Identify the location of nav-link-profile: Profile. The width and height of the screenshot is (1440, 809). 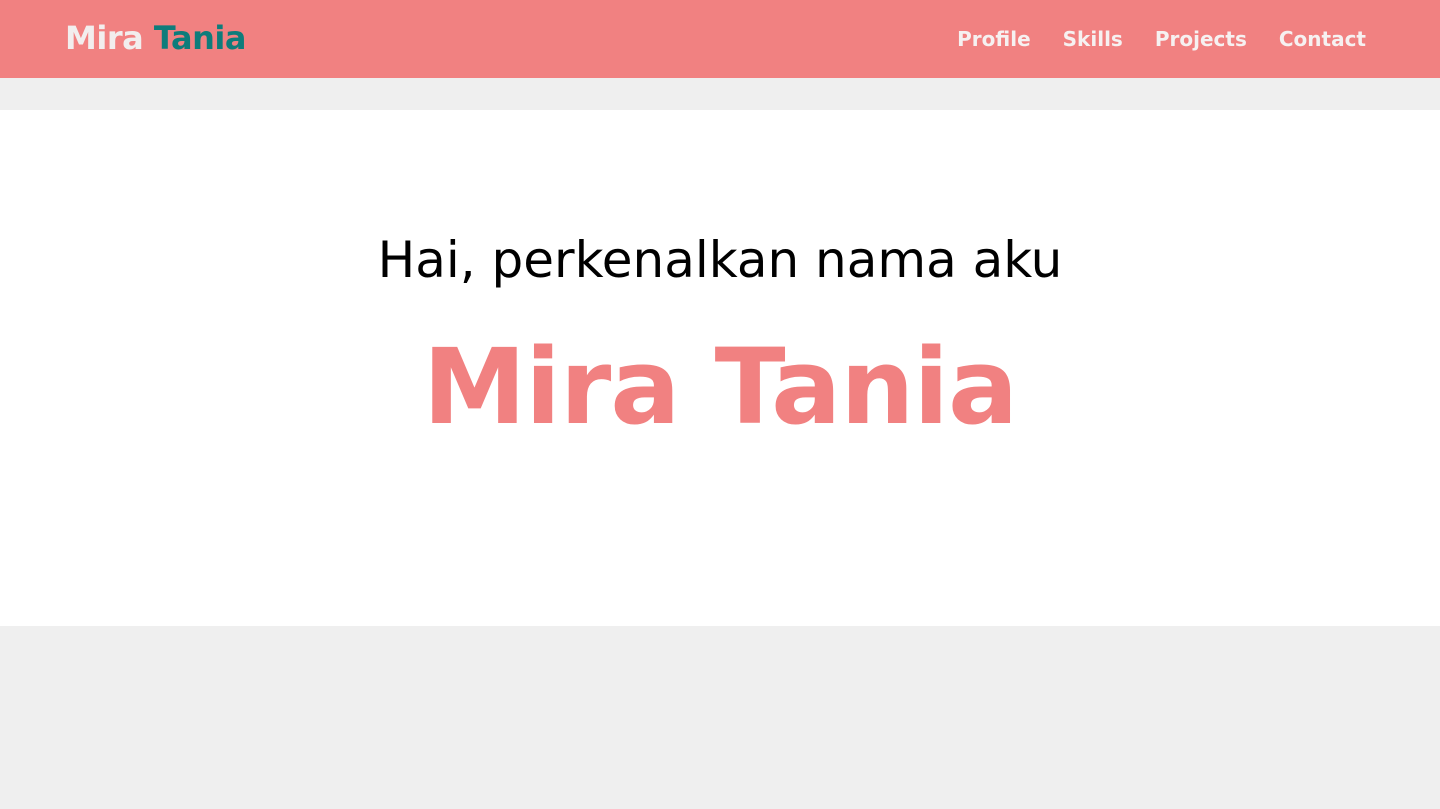
(994, 39).